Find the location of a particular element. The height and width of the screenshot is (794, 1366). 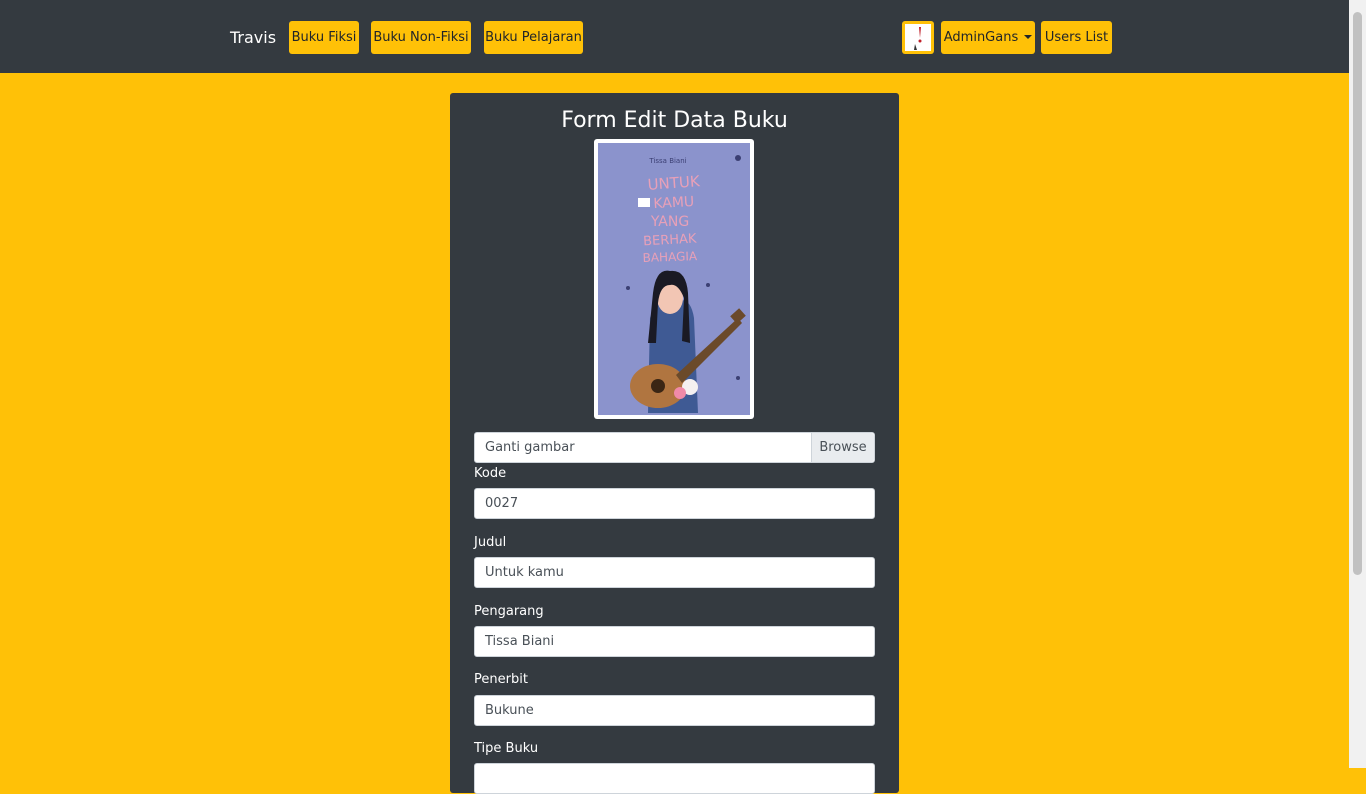

nav-buku-fiksi-button: Buku Fiksi is located at coordinates (324, 37).